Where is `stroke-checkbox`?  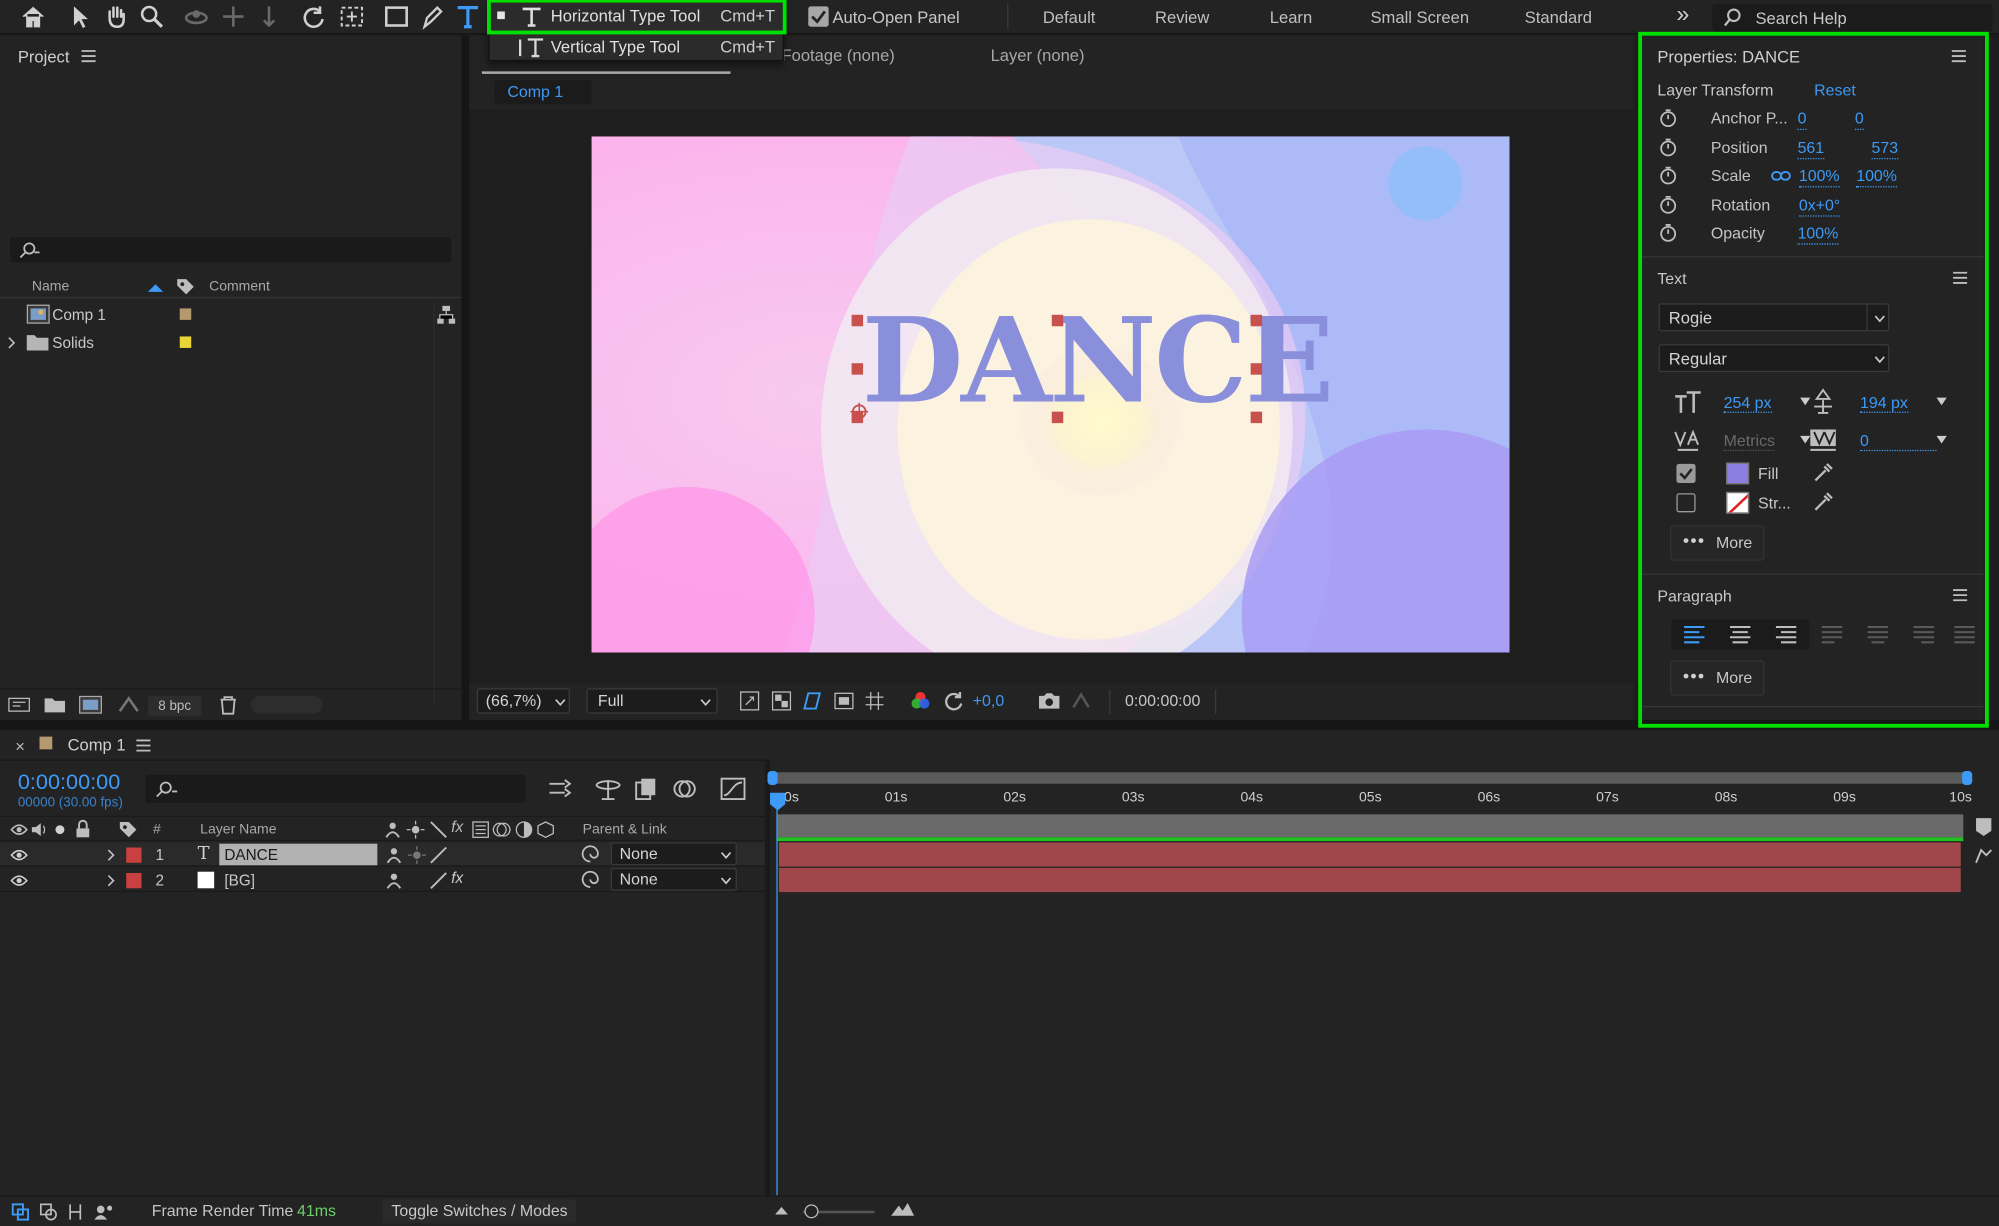 stroke-checkbox is located at coordinates (1686, 503).